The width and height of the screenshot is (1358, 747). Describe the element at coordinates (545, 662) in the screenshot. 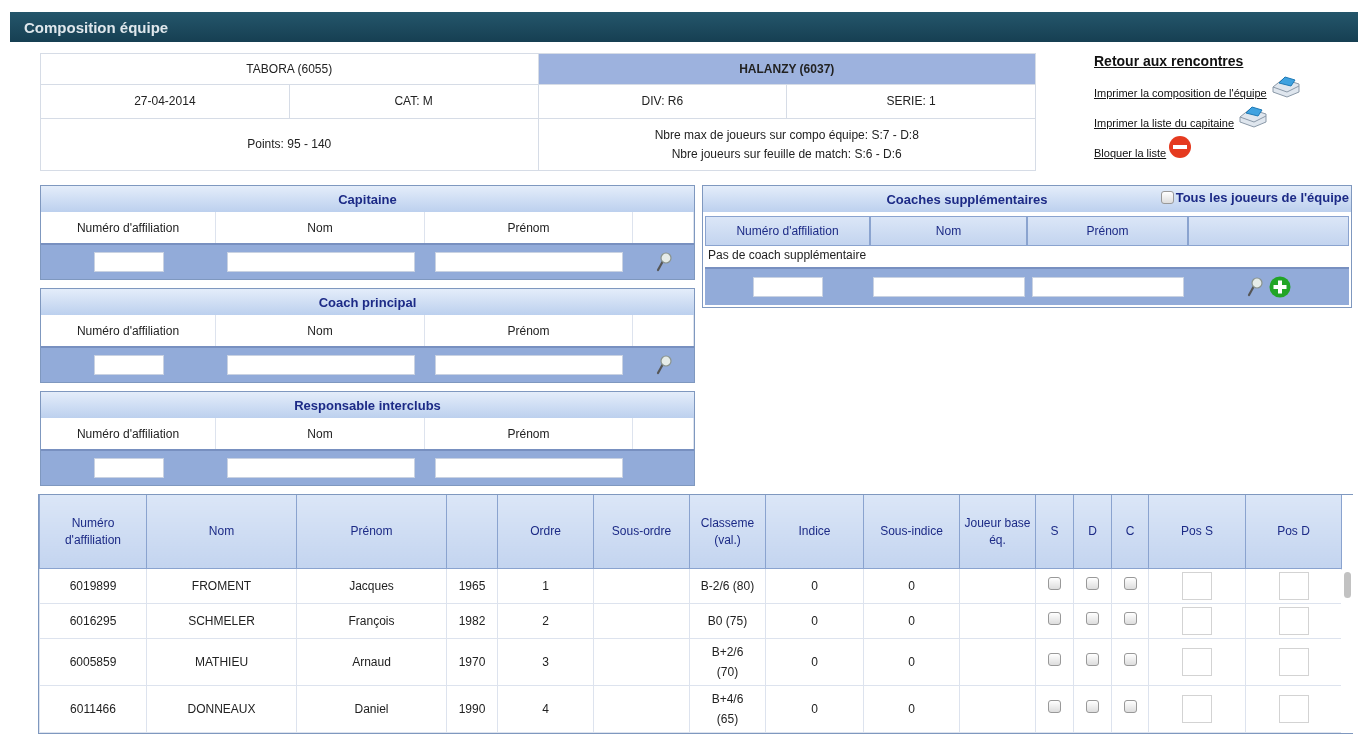

I see `table-cell: 3` at that location.